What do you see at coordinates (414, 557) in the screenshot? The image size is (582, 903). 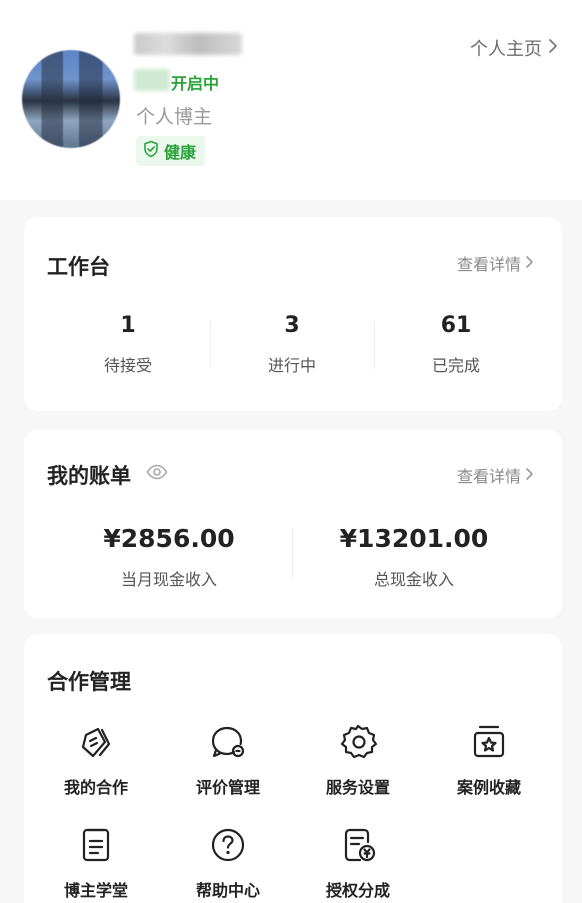 I see `total-cash-income: ¥13201.00 总现金收入` at bounding box center [414, 557].